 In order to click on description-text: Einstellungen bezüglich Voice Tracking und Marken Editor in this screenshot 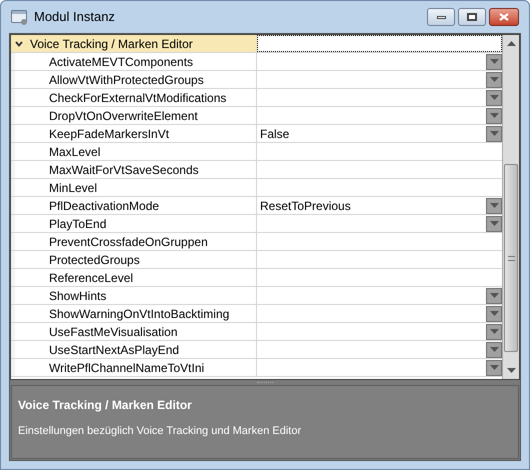, I will do `click(160, 431)`.